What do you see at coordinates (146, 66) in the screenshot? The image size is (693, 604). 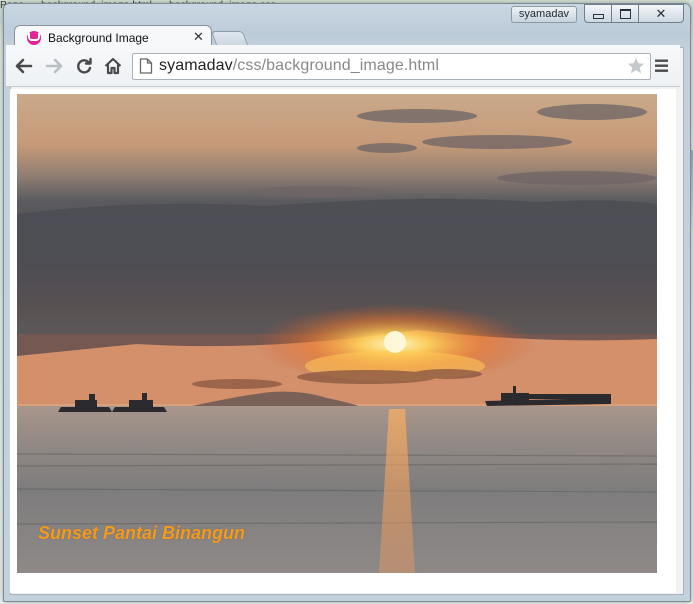 I see `page-icon` at bounding box center [146, 66].